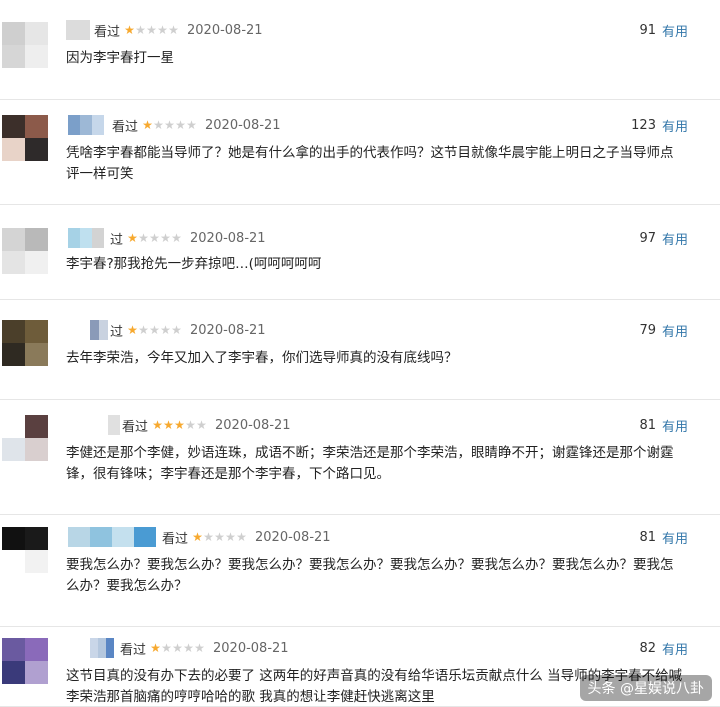  What do you see at coordinates (647, 425) in the screenshot?
I see `vote-number: 81` at bounding box center [647, 425].